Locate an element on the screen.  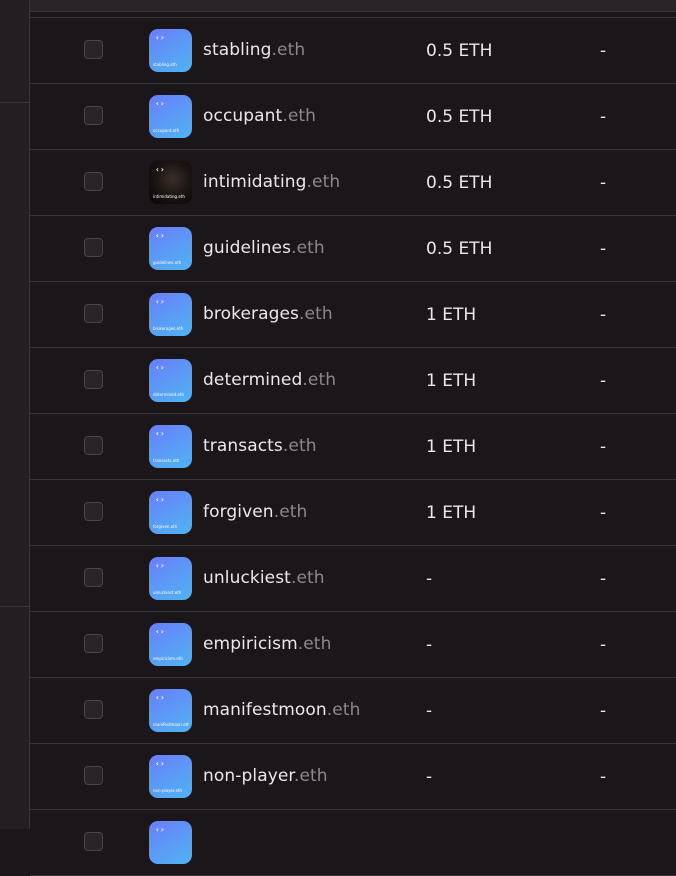
domain-avatar: ‹› non-player.eth is located at coordinates (170, 776).